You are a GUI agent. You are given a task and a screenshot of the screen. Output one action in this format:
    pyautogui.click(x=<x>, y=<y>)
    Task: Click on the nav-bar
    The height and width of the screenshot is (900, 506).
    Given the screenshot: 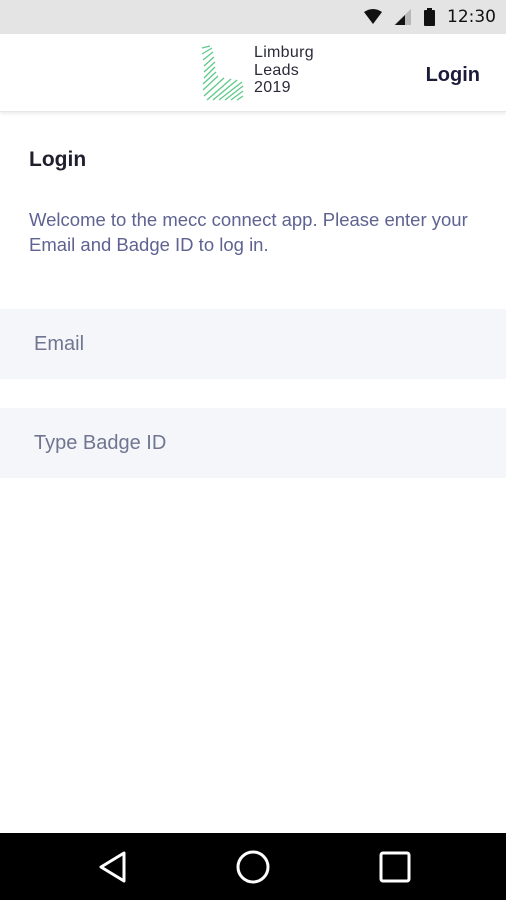 What is the action you would take?
    pyautogui.click(x=253, y=866)
    